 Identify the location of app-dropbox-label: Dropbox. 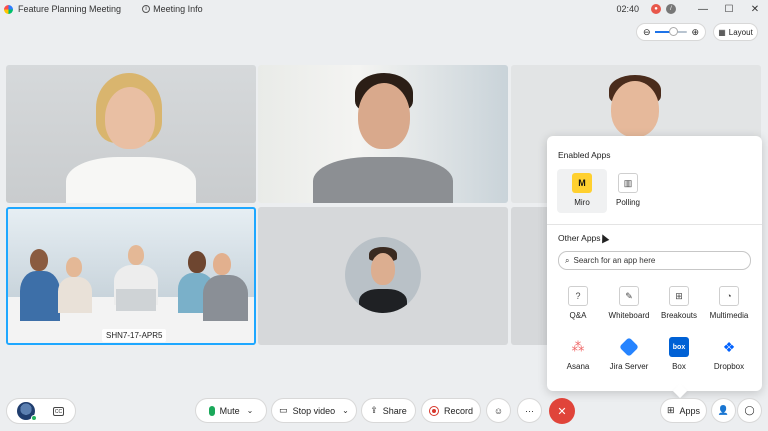
(729, 366).